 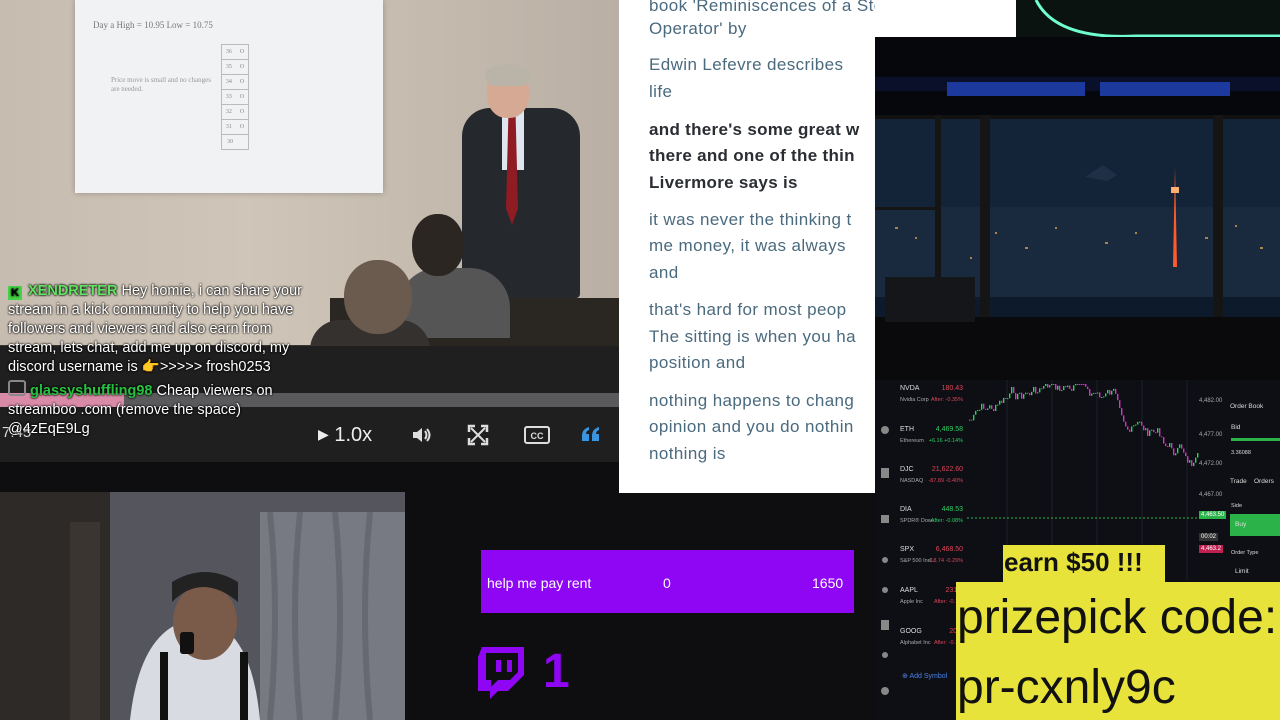 What do you see at coordinates (909, 590) in the screenshot?
I see `watchlist-symbol: AAPL` at bounding box center [909, 590].